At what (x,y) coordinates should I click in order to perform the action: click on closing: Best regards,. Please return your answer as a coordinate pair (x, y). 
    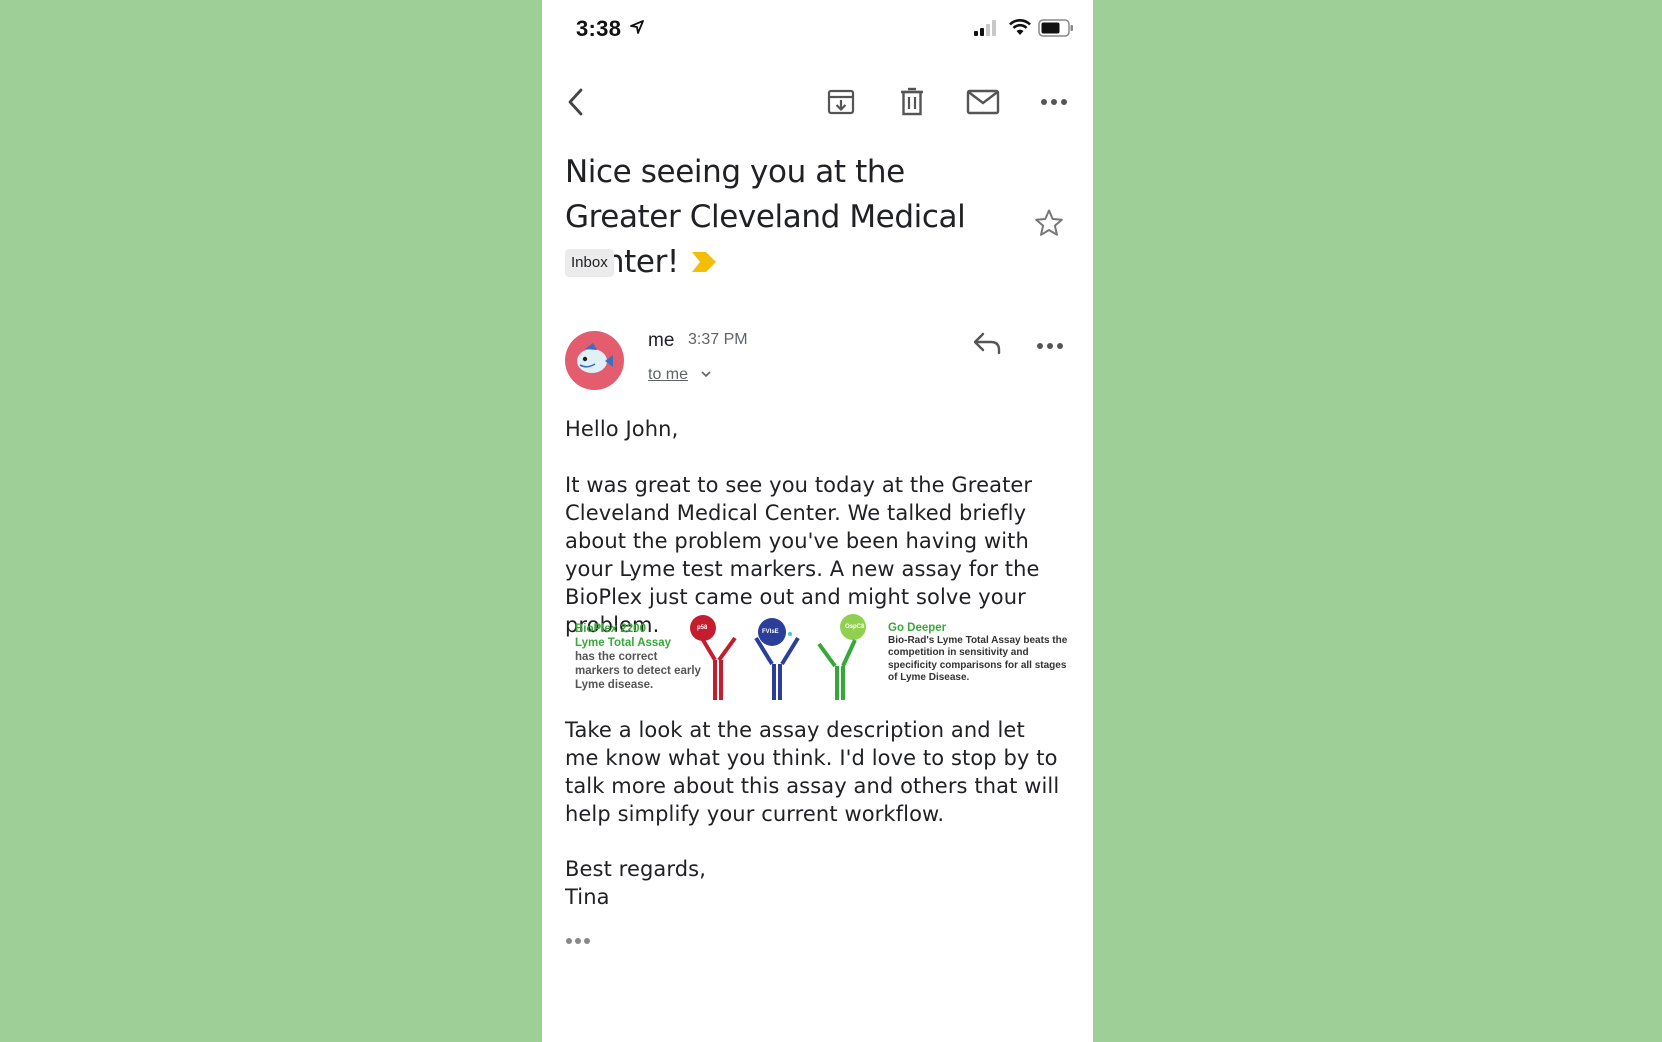
    Looking at the image, I should click on (635, 869).